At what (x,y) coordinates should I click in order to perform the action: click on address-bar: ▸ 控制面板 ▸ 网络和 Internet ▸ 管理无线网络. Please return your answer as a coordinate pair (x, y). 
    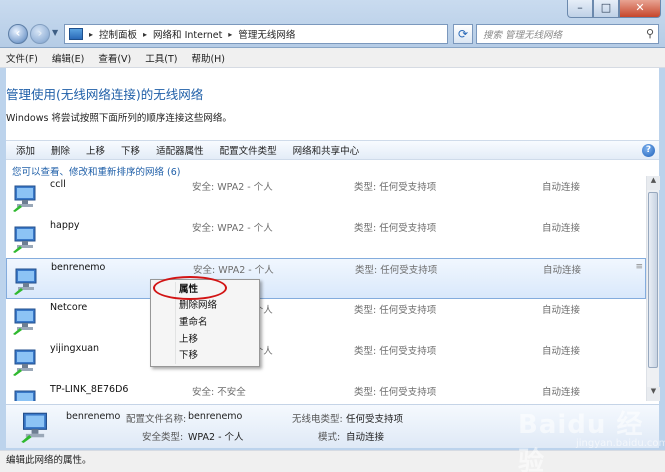
    Looking at the image, I should click on (256, 34).